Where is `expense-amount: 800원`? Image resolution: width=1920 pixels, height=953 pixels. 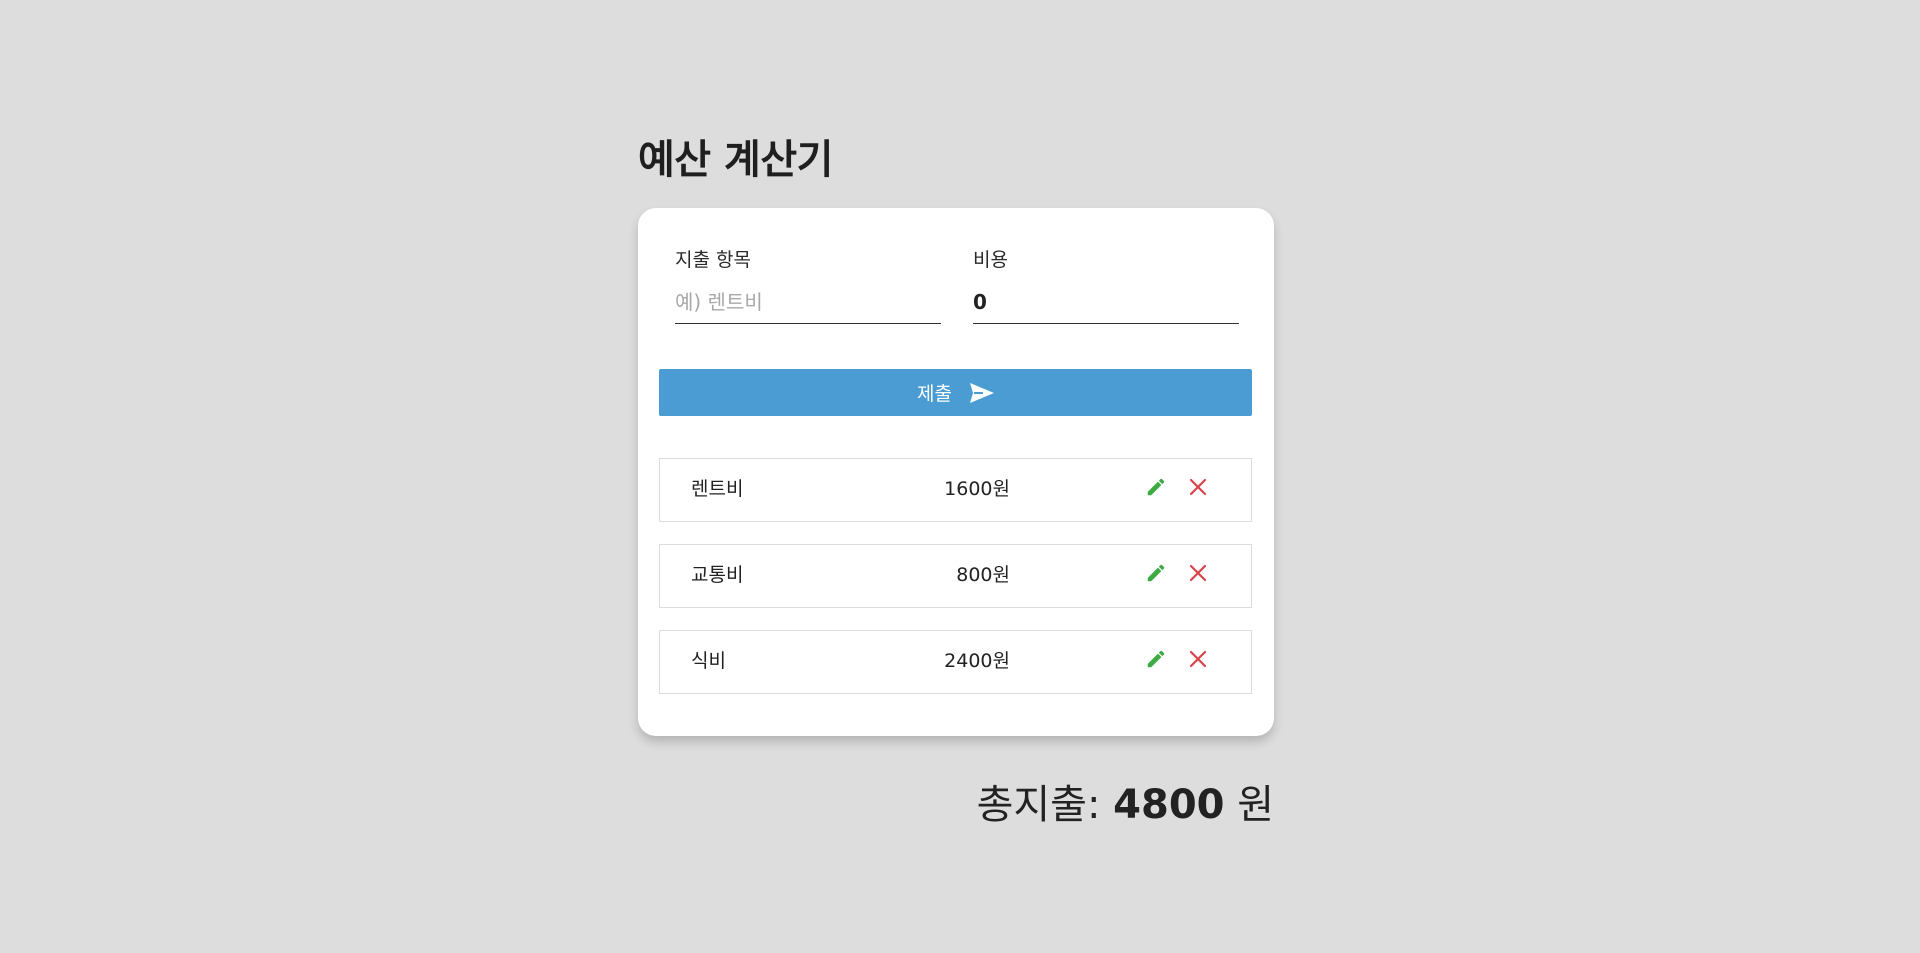 expense-amount: 800원 is located at coordinates (983, 575).